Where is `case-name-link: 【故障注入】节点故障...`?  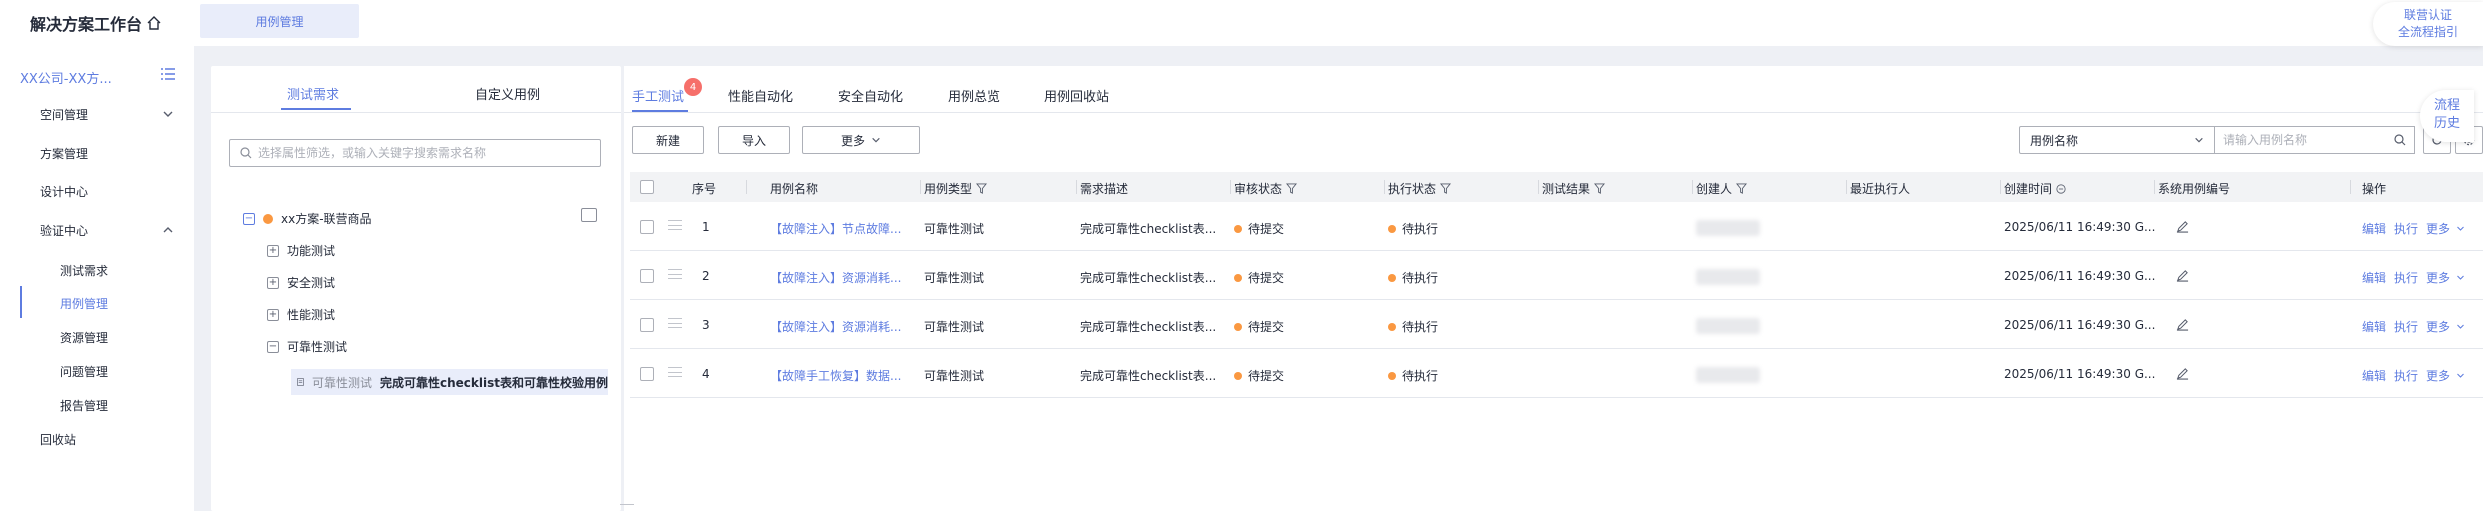 case-name-link: 【故障注入】节点故障... is located at coordinates (835, 228).